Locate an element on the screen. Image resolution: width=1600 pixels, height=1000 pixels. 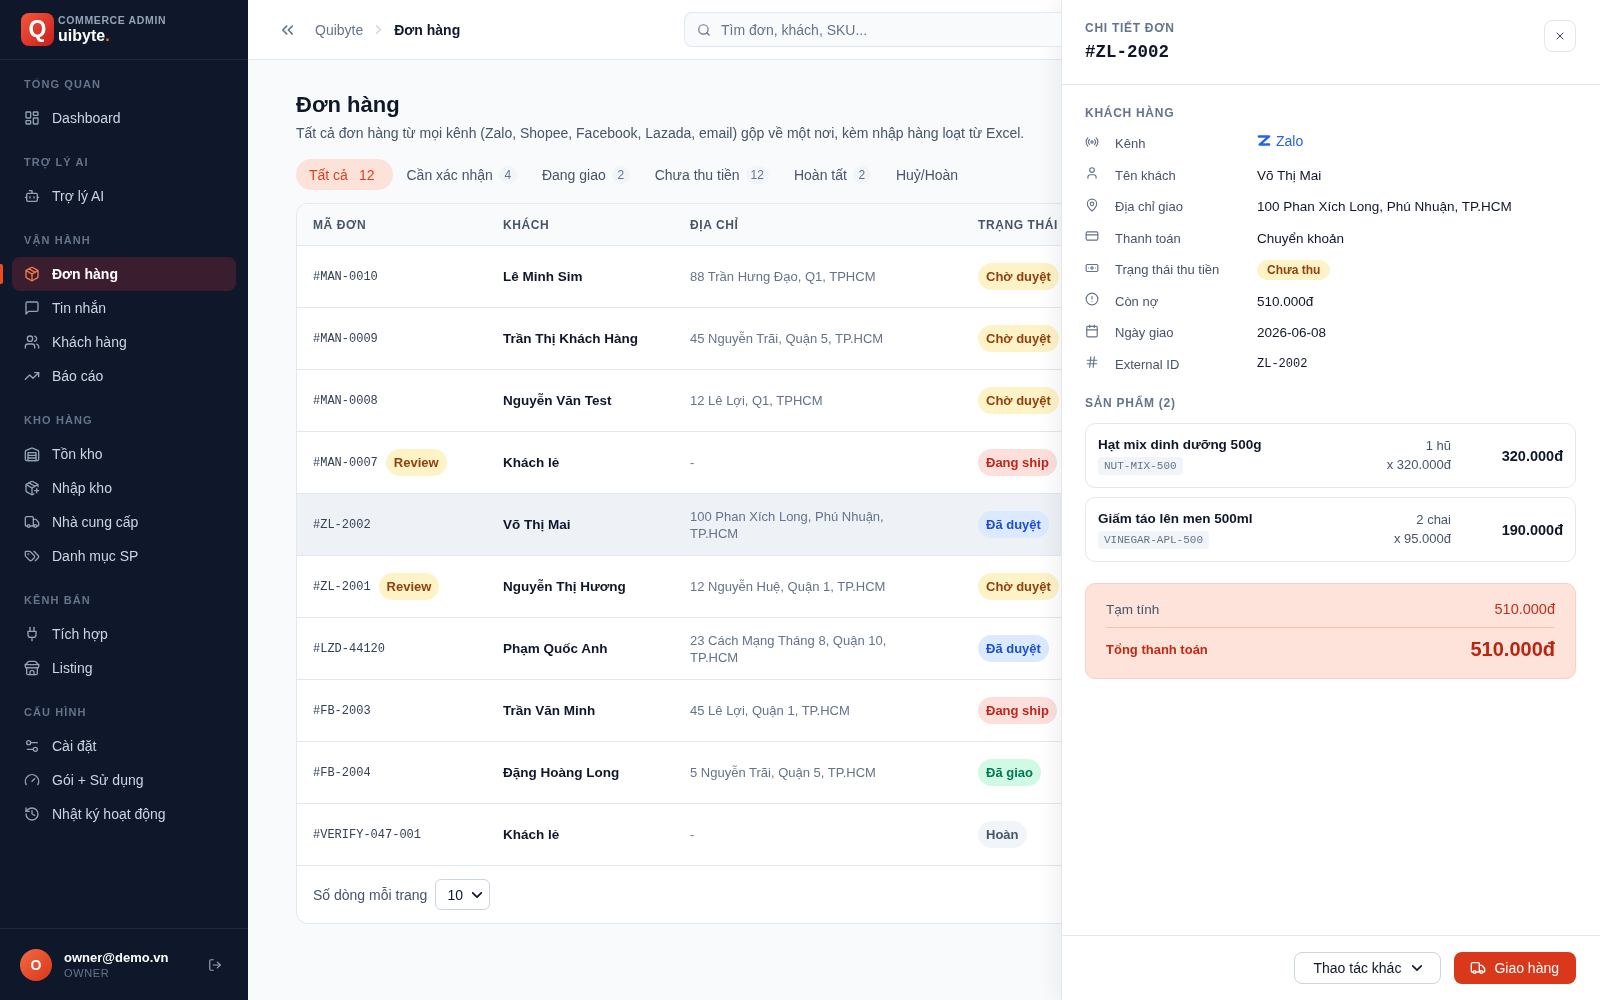
review-tag: Review is located at coordinates (409, 586).